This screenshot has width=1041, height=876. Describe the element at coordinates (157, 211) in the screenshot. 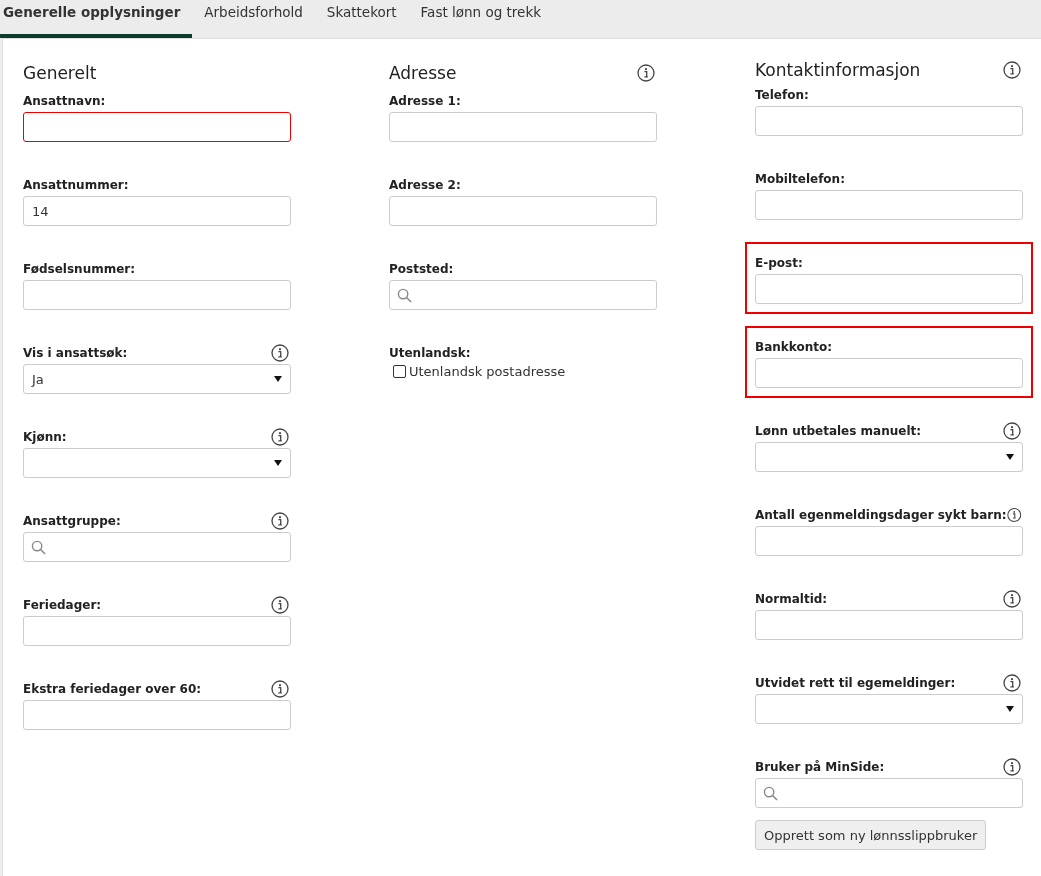

I see `text-field: 14` at that location.